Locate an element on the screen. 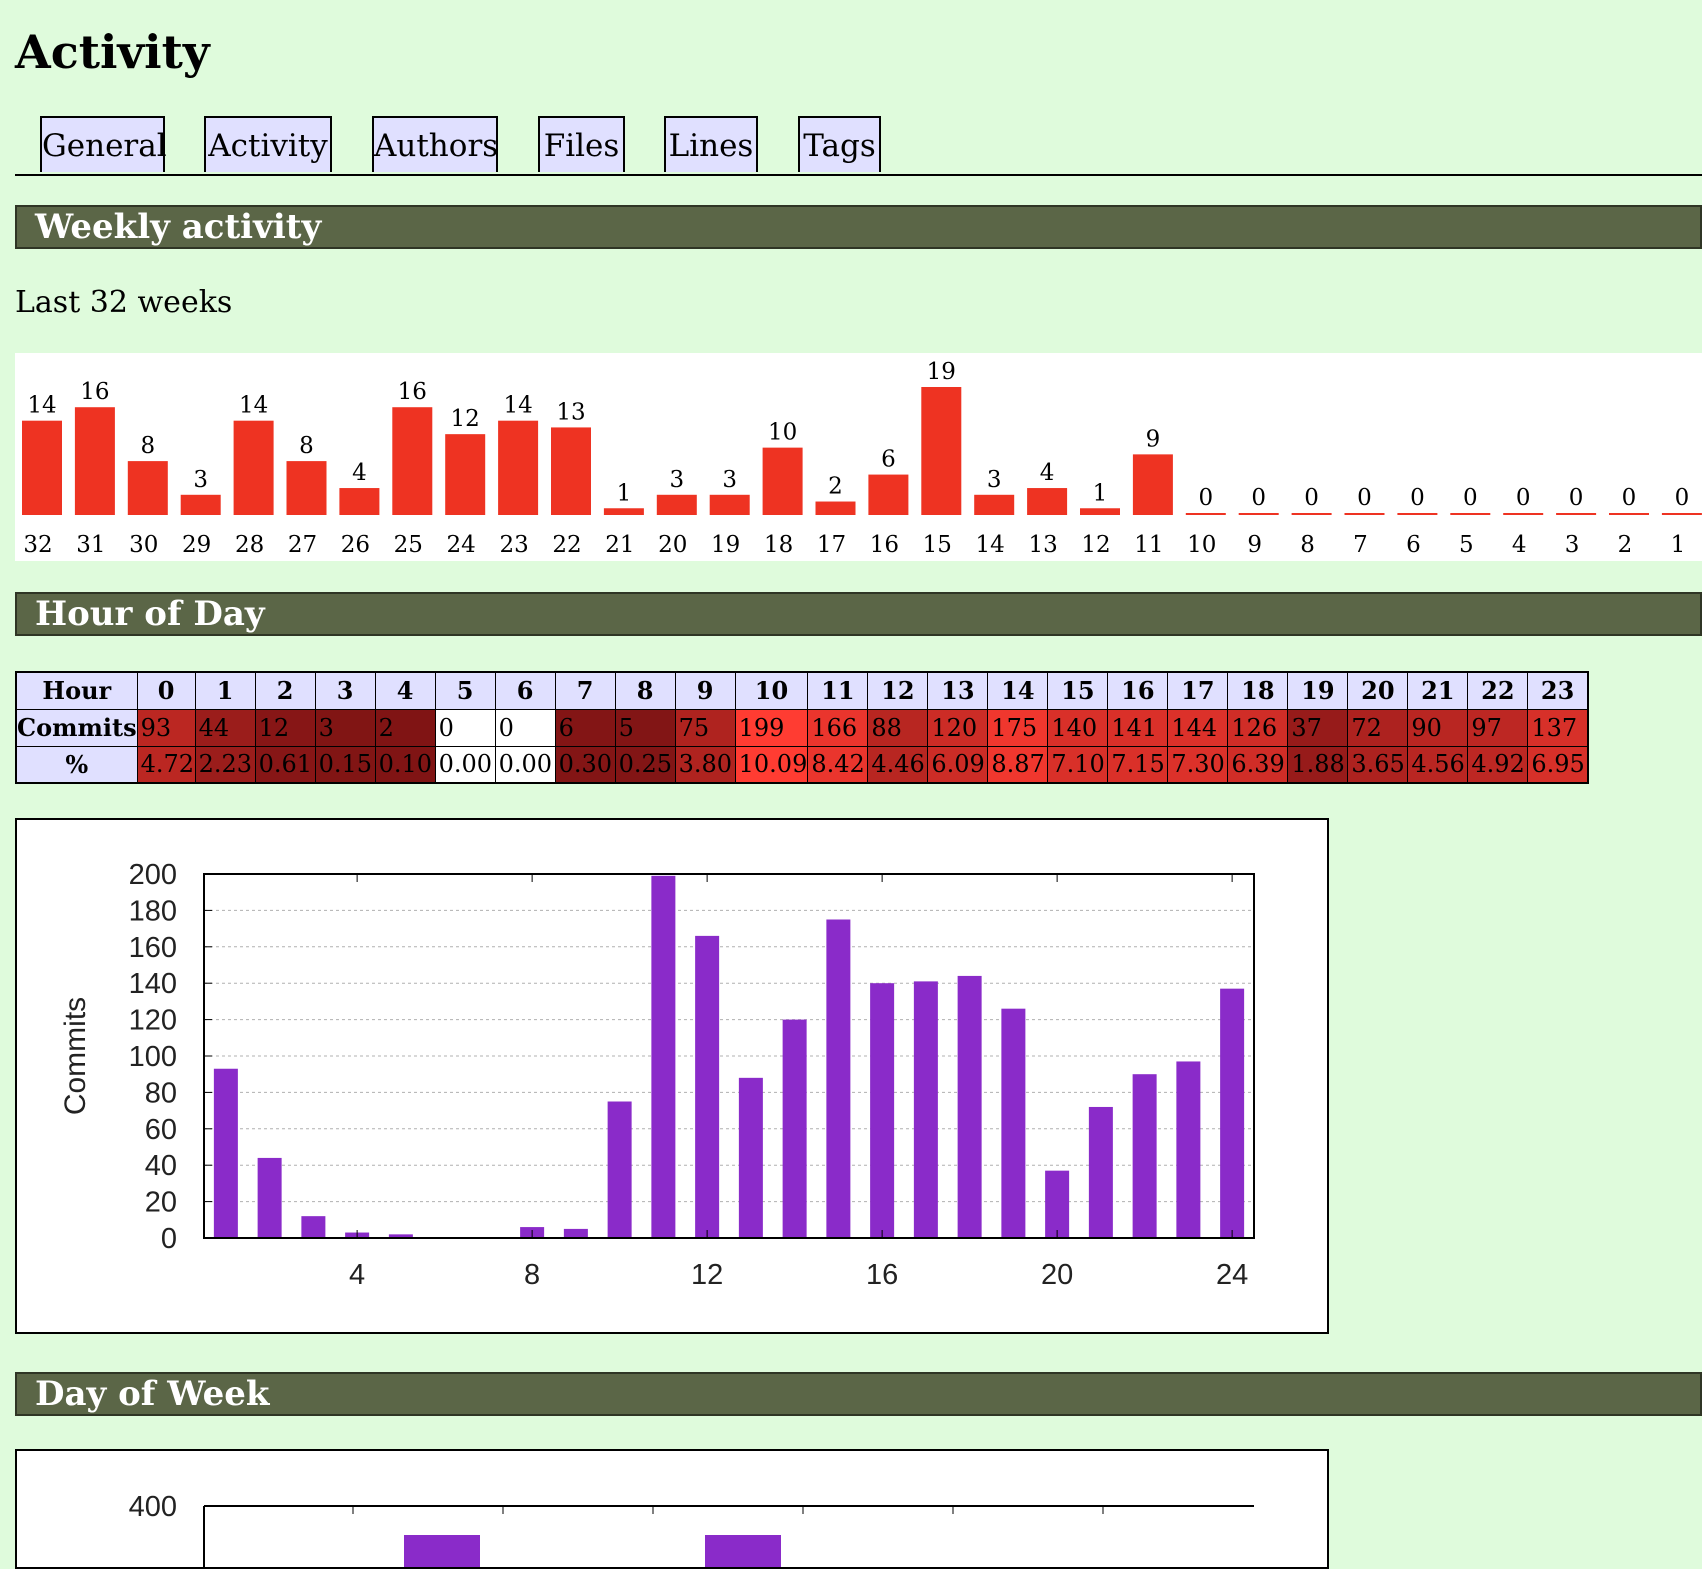  hour-header: 10 is located at coordinates (771, 690).